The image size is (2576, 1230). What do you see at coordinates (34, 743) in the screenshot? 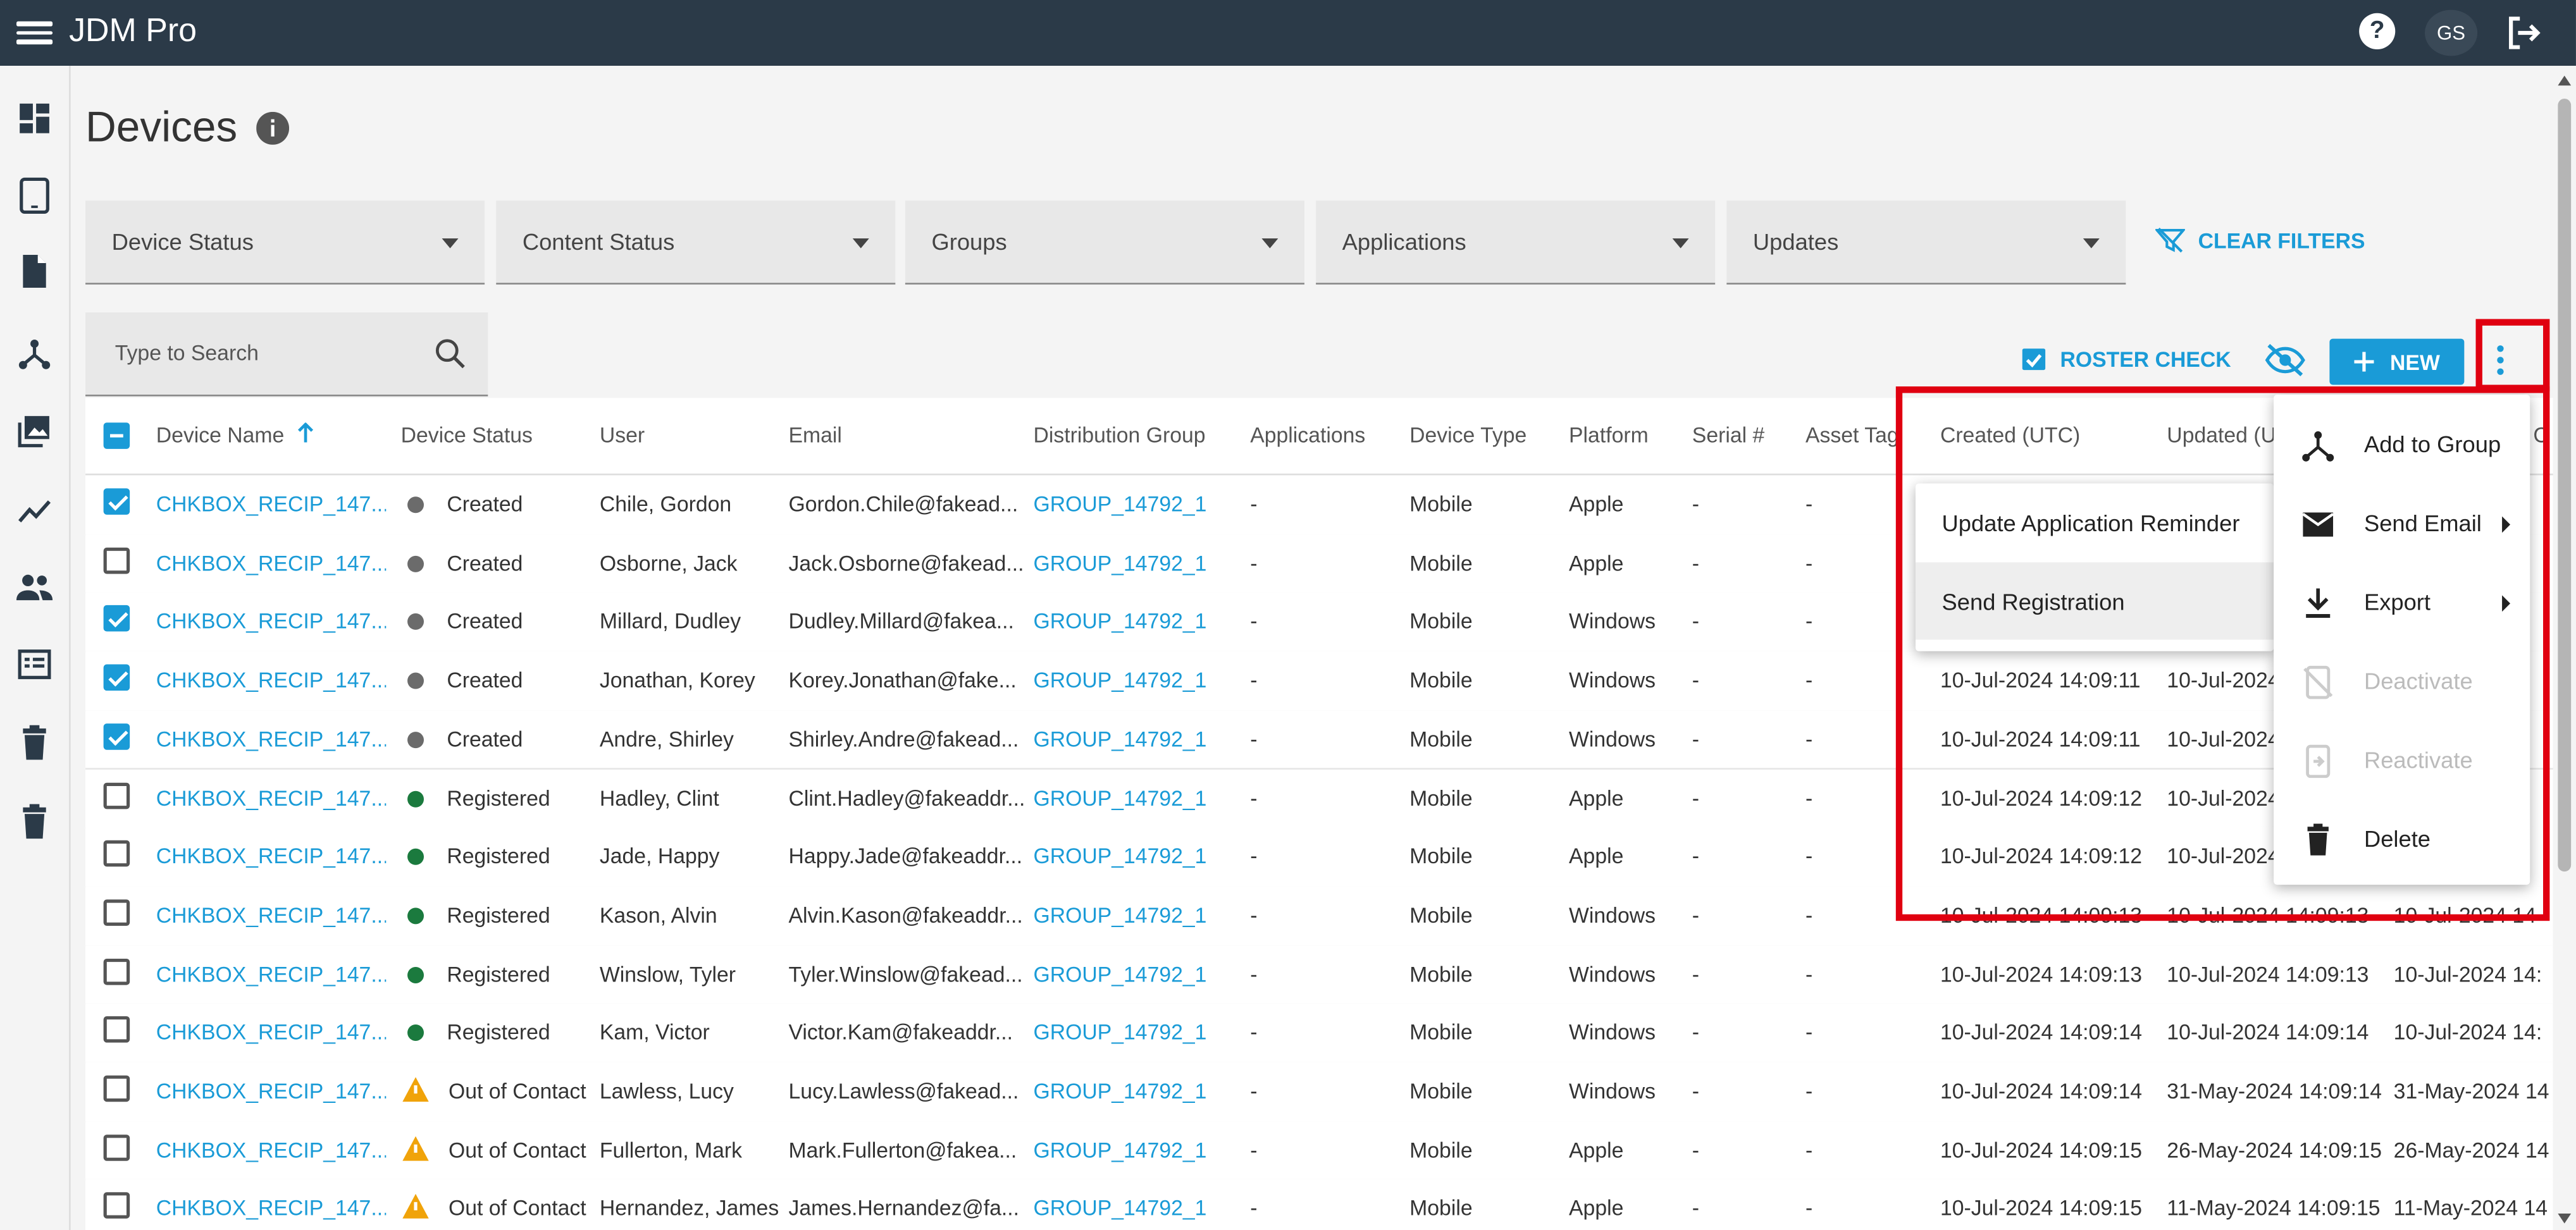
I see `trash-icon` at bounding box center [34, 743].